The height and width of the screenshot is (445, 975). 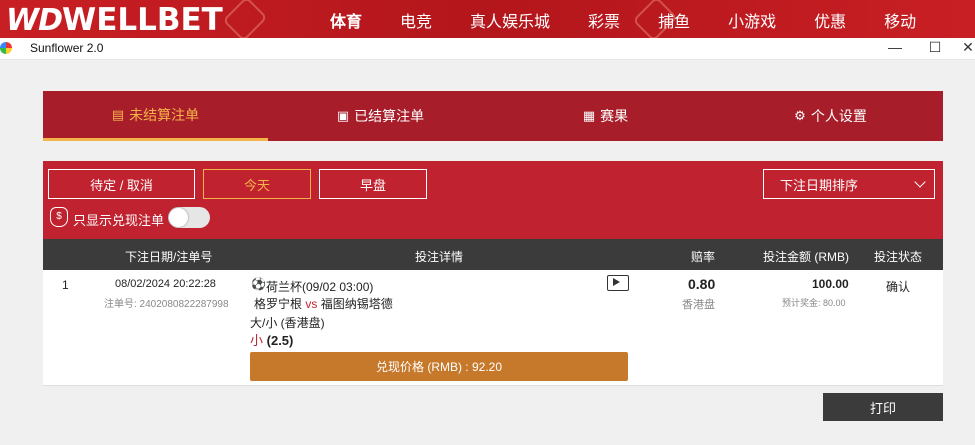 What do you see at coordinates (6, 48) in the screenshot?
I see `sunflower-app-icon` at bounding box center [6, 48].